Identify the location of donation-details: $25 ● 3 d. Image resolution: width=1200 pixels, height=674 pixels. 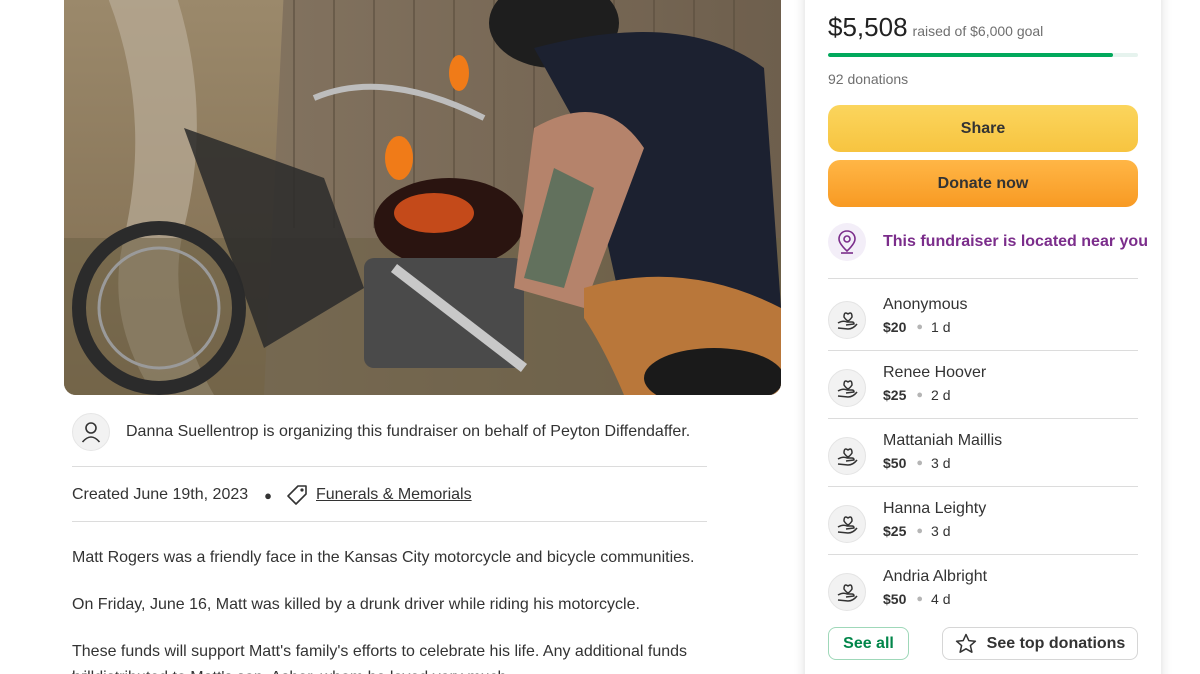
(916, 531).